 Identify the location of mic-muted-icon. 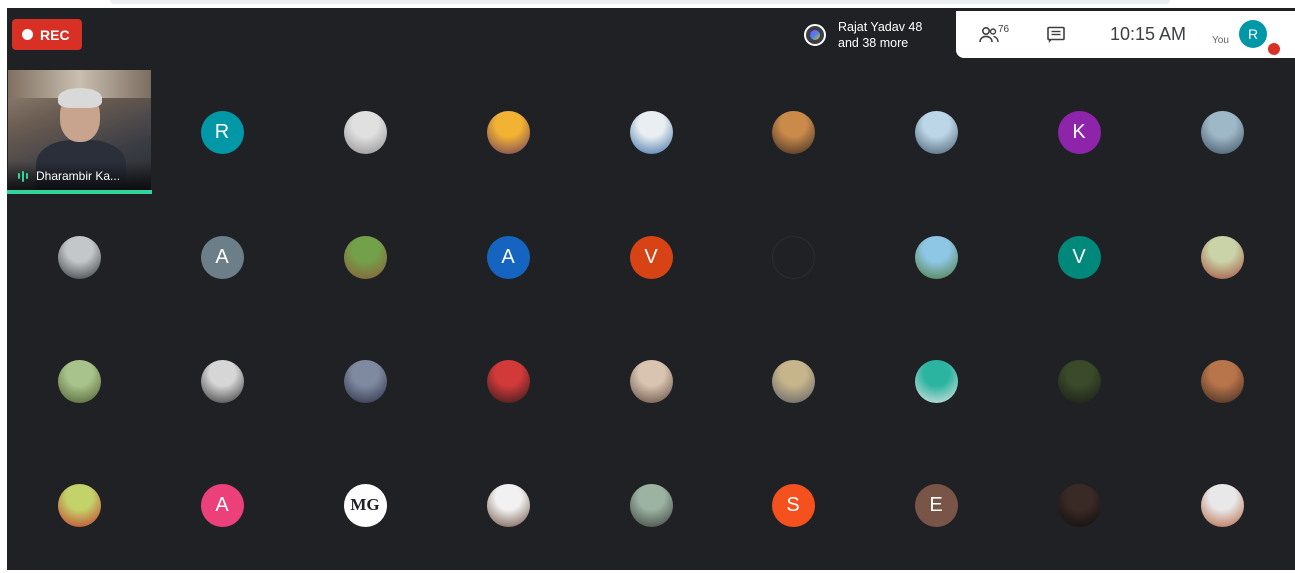
(1274, 49).